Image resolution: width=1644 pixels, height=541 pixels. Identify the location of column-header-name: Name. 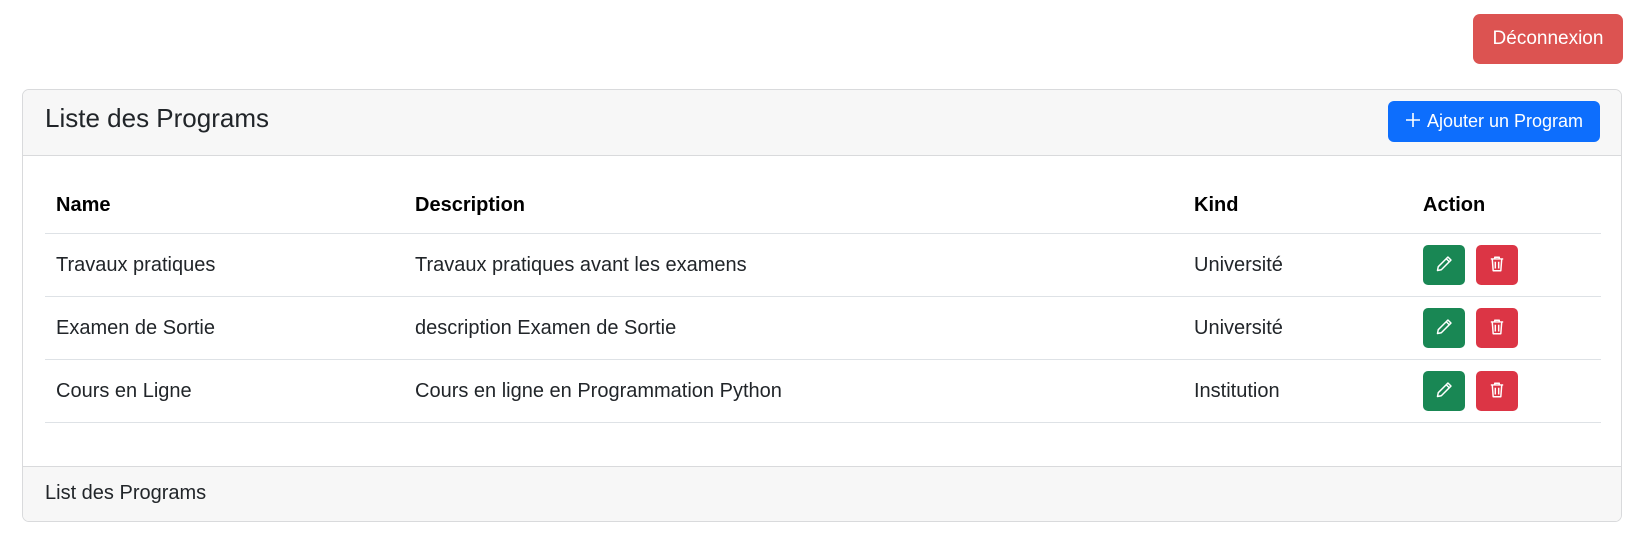
(224, 206).